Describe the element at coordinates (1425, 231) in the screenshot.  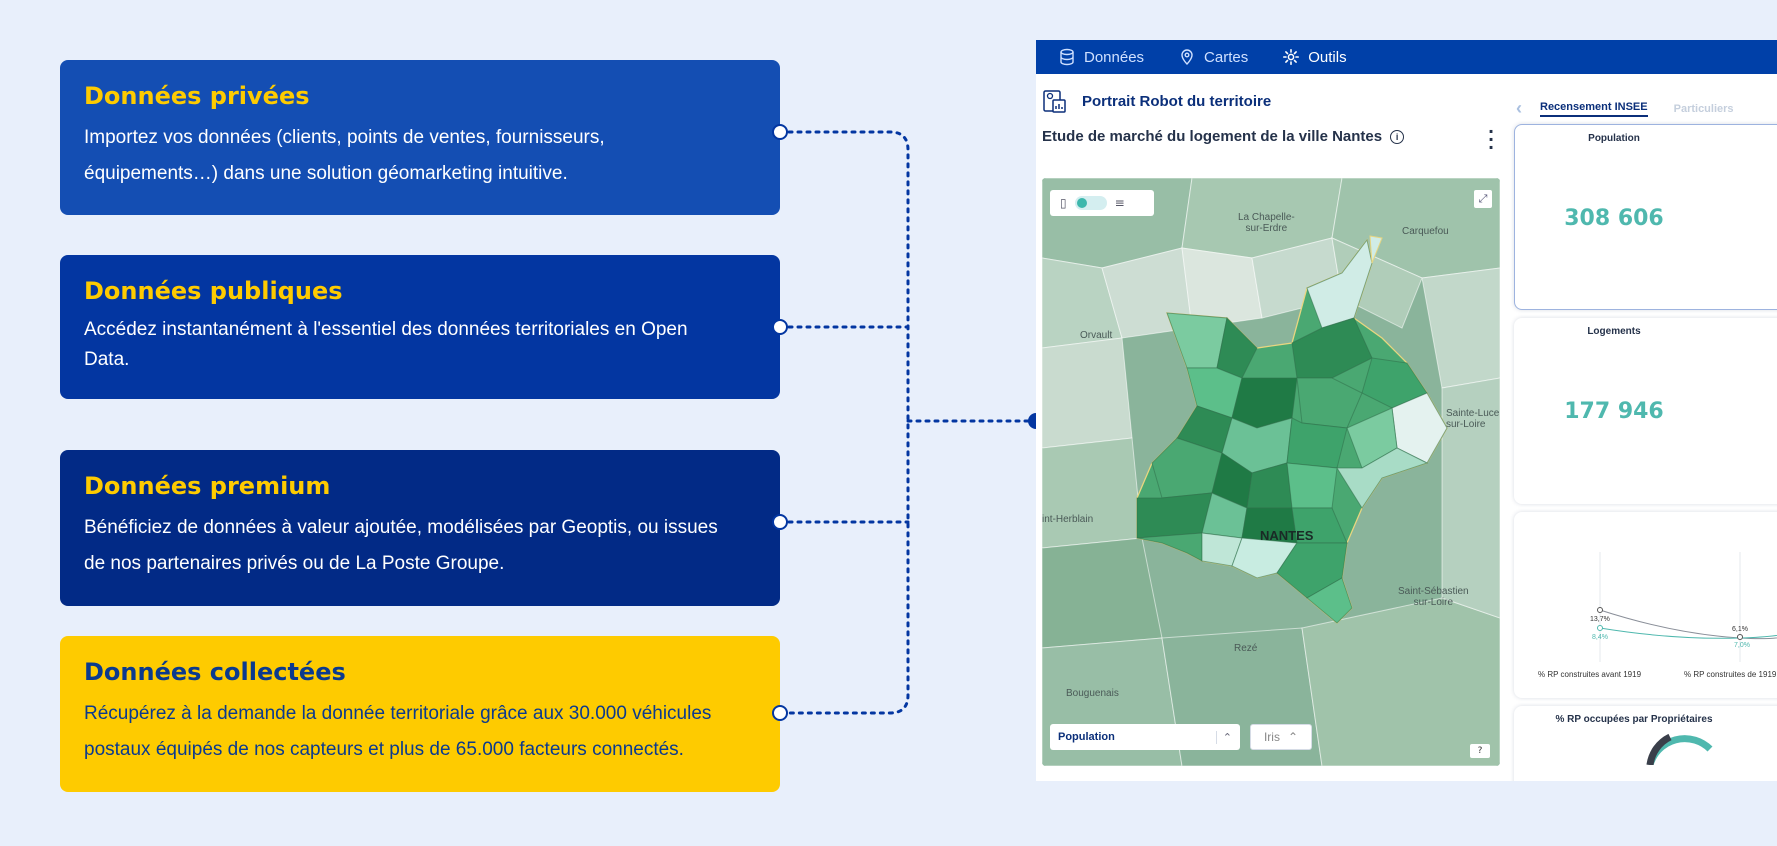
I see `map-label: Carquefou` at that location.